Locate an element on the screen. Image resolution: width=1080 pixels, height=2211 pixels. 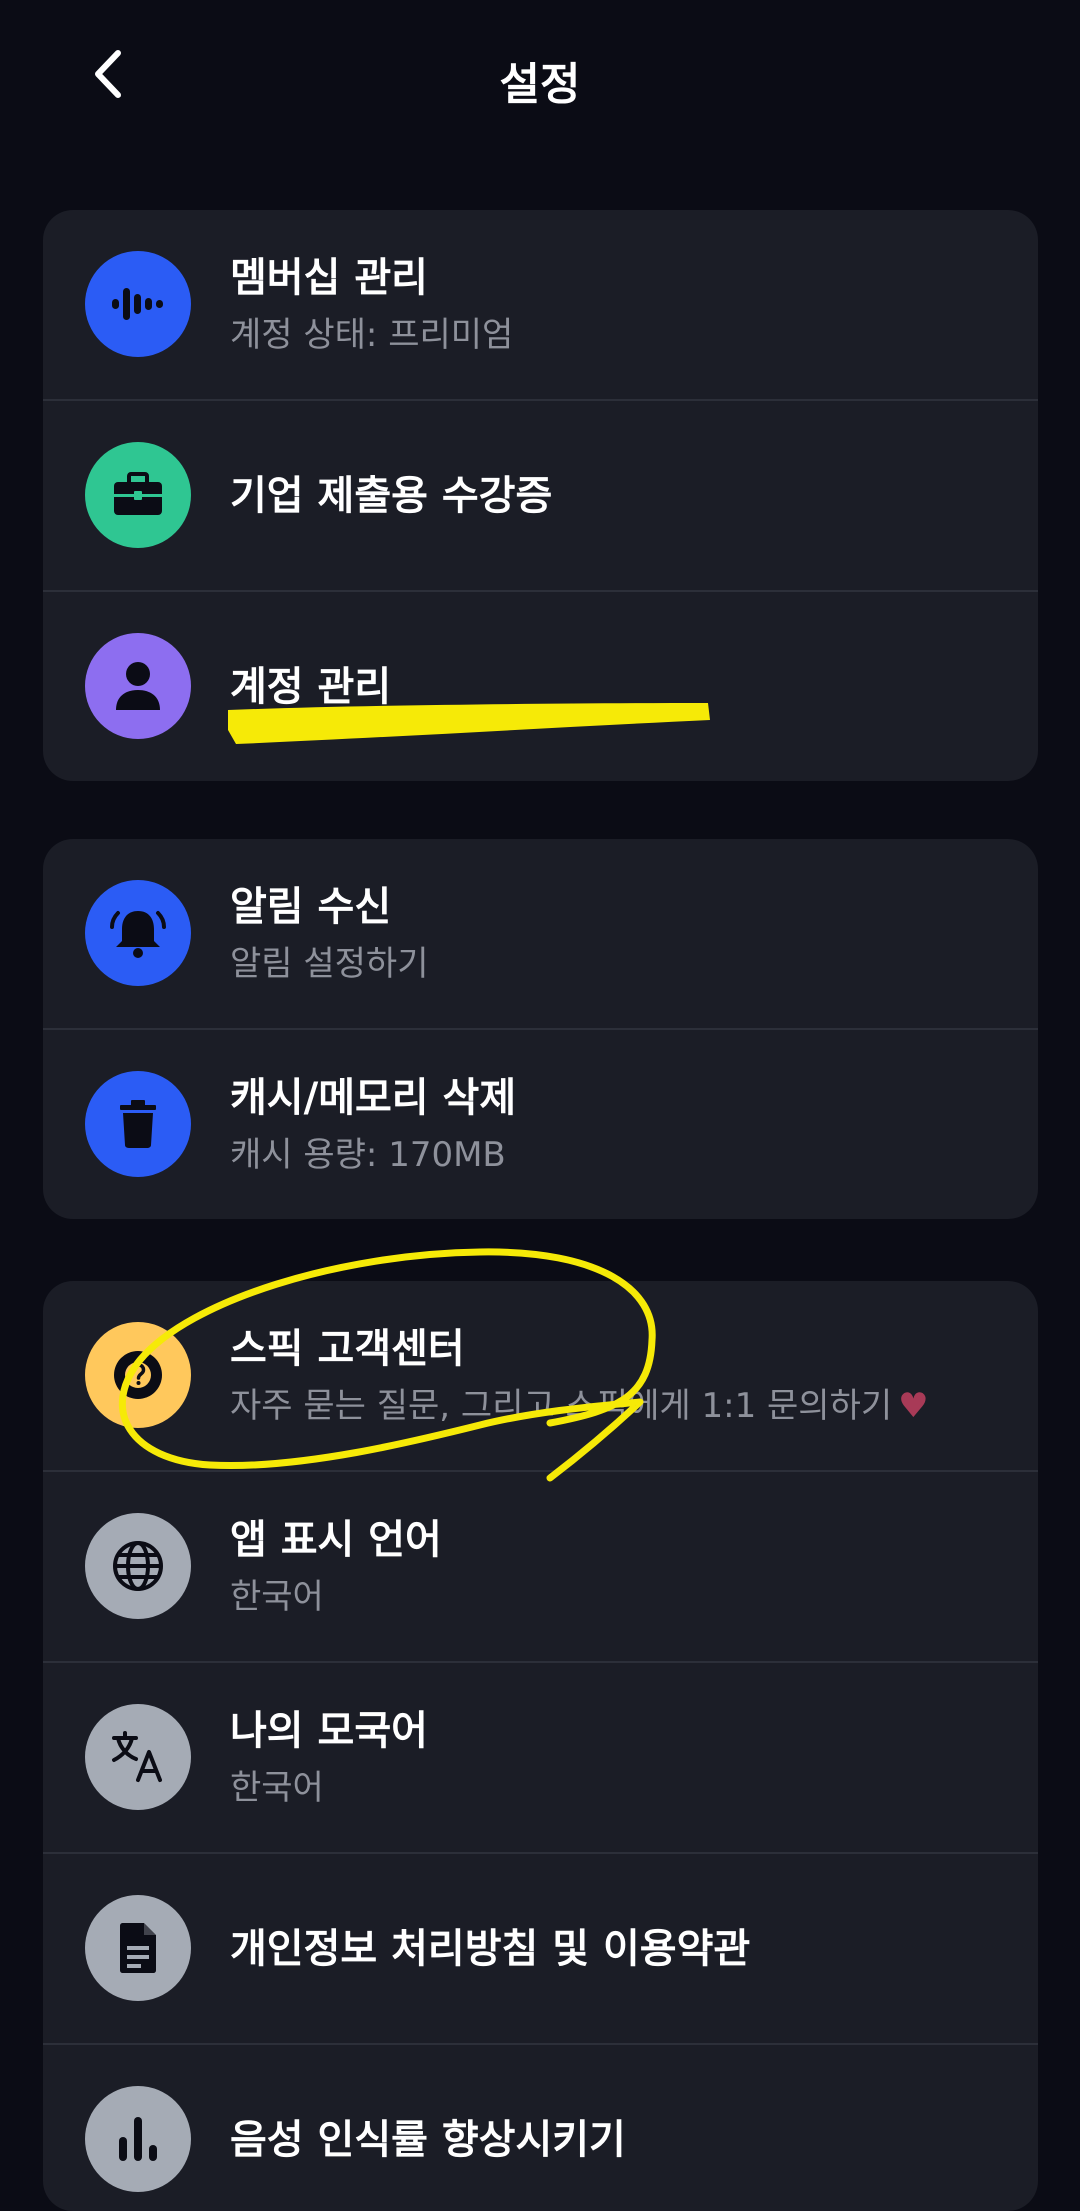
support-subtitle: 자주 묻는 질문, 그리고 스픽에게 1:1 문의하기 ♥ is located at coordinates (619, 1406).